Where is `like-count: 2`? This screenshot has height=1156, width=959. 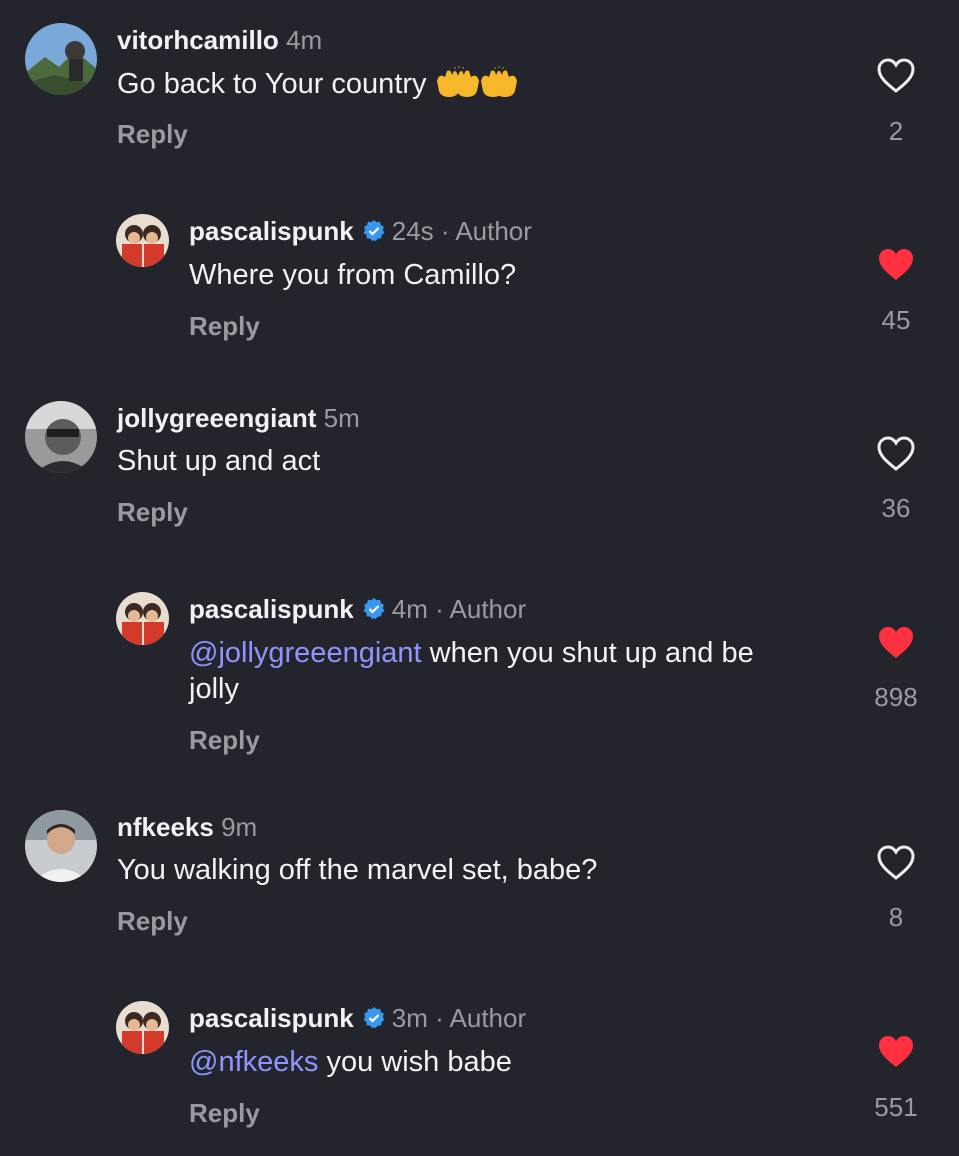
like-count: 2 is located at coordinates (896, 131).